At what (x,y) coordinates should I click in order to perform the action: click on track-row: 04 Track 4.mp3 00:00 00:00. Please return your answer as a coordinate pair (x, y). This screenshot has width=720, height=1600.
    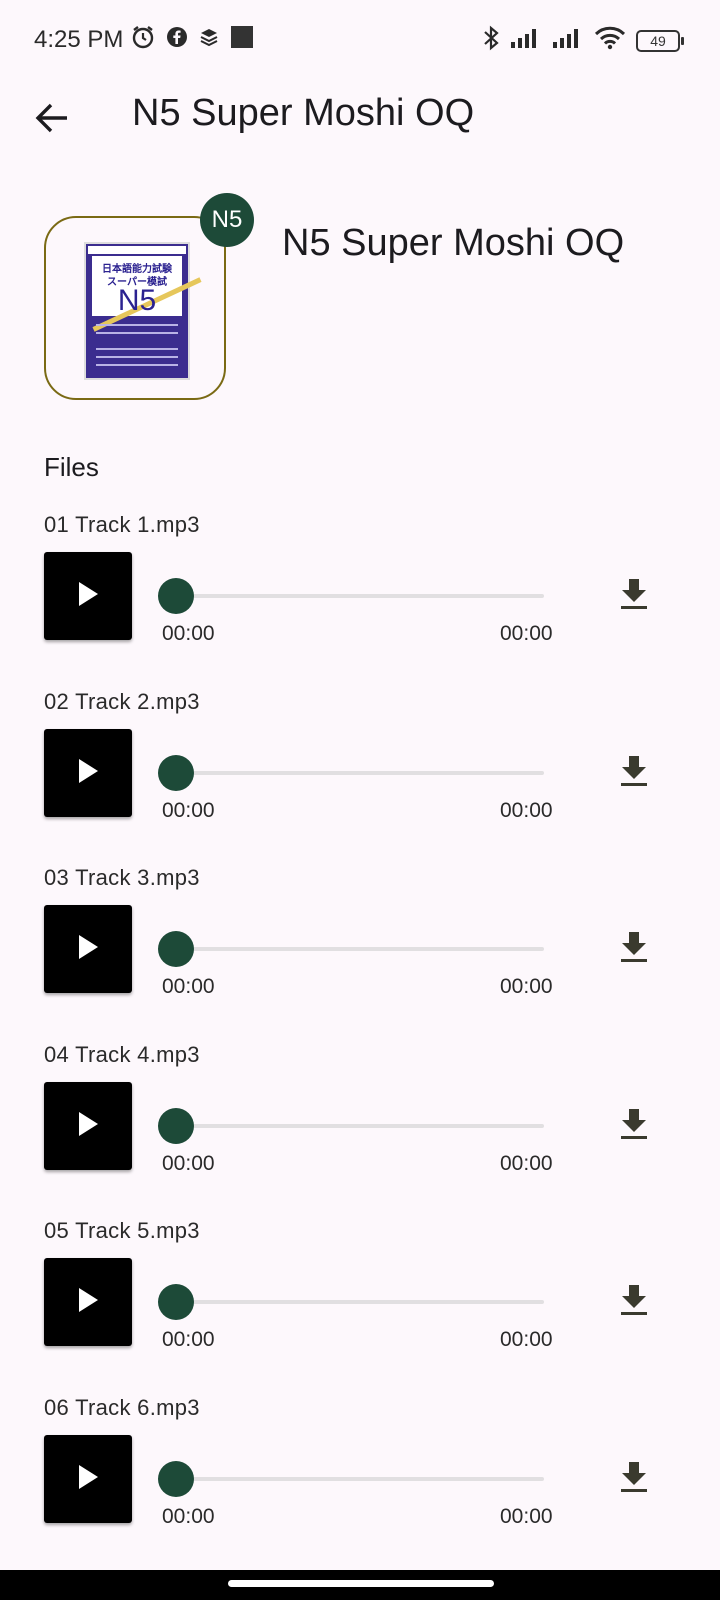
    Looking at the image, I should click on (360, 1130).